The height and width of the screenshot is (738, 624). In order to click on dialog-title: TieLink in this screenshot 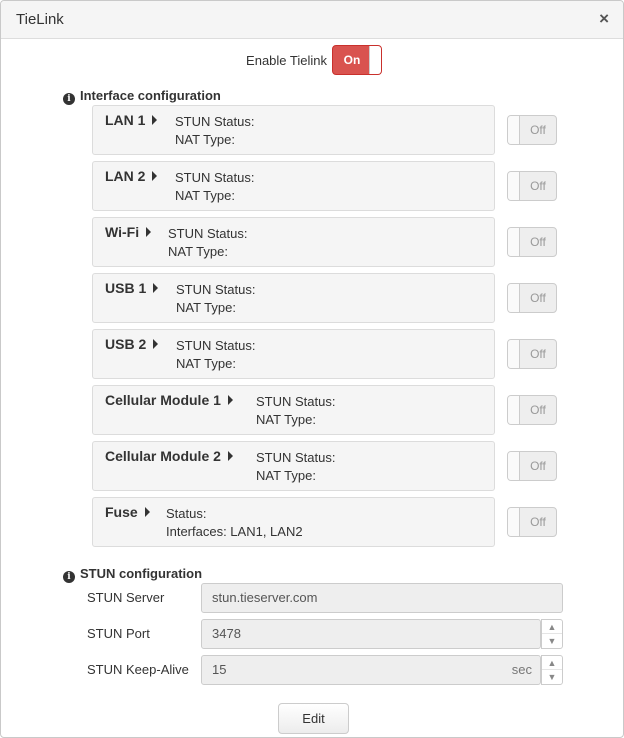, I will do `click(40, 19)`.